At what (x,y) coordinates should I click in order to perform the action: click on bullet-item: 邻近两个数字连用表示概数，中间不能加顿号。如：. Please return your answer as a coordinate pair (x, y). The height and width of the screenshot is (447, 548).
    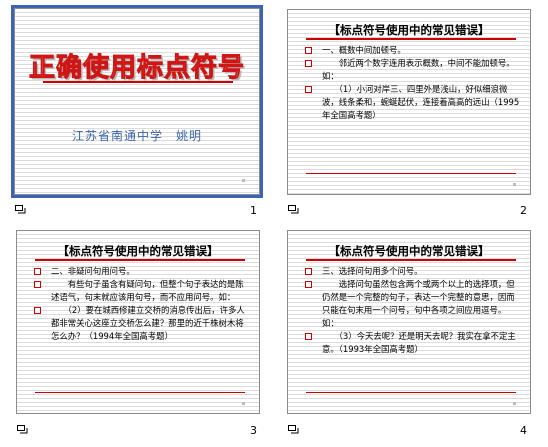
    Looking at the image, I should click on (411, 70).